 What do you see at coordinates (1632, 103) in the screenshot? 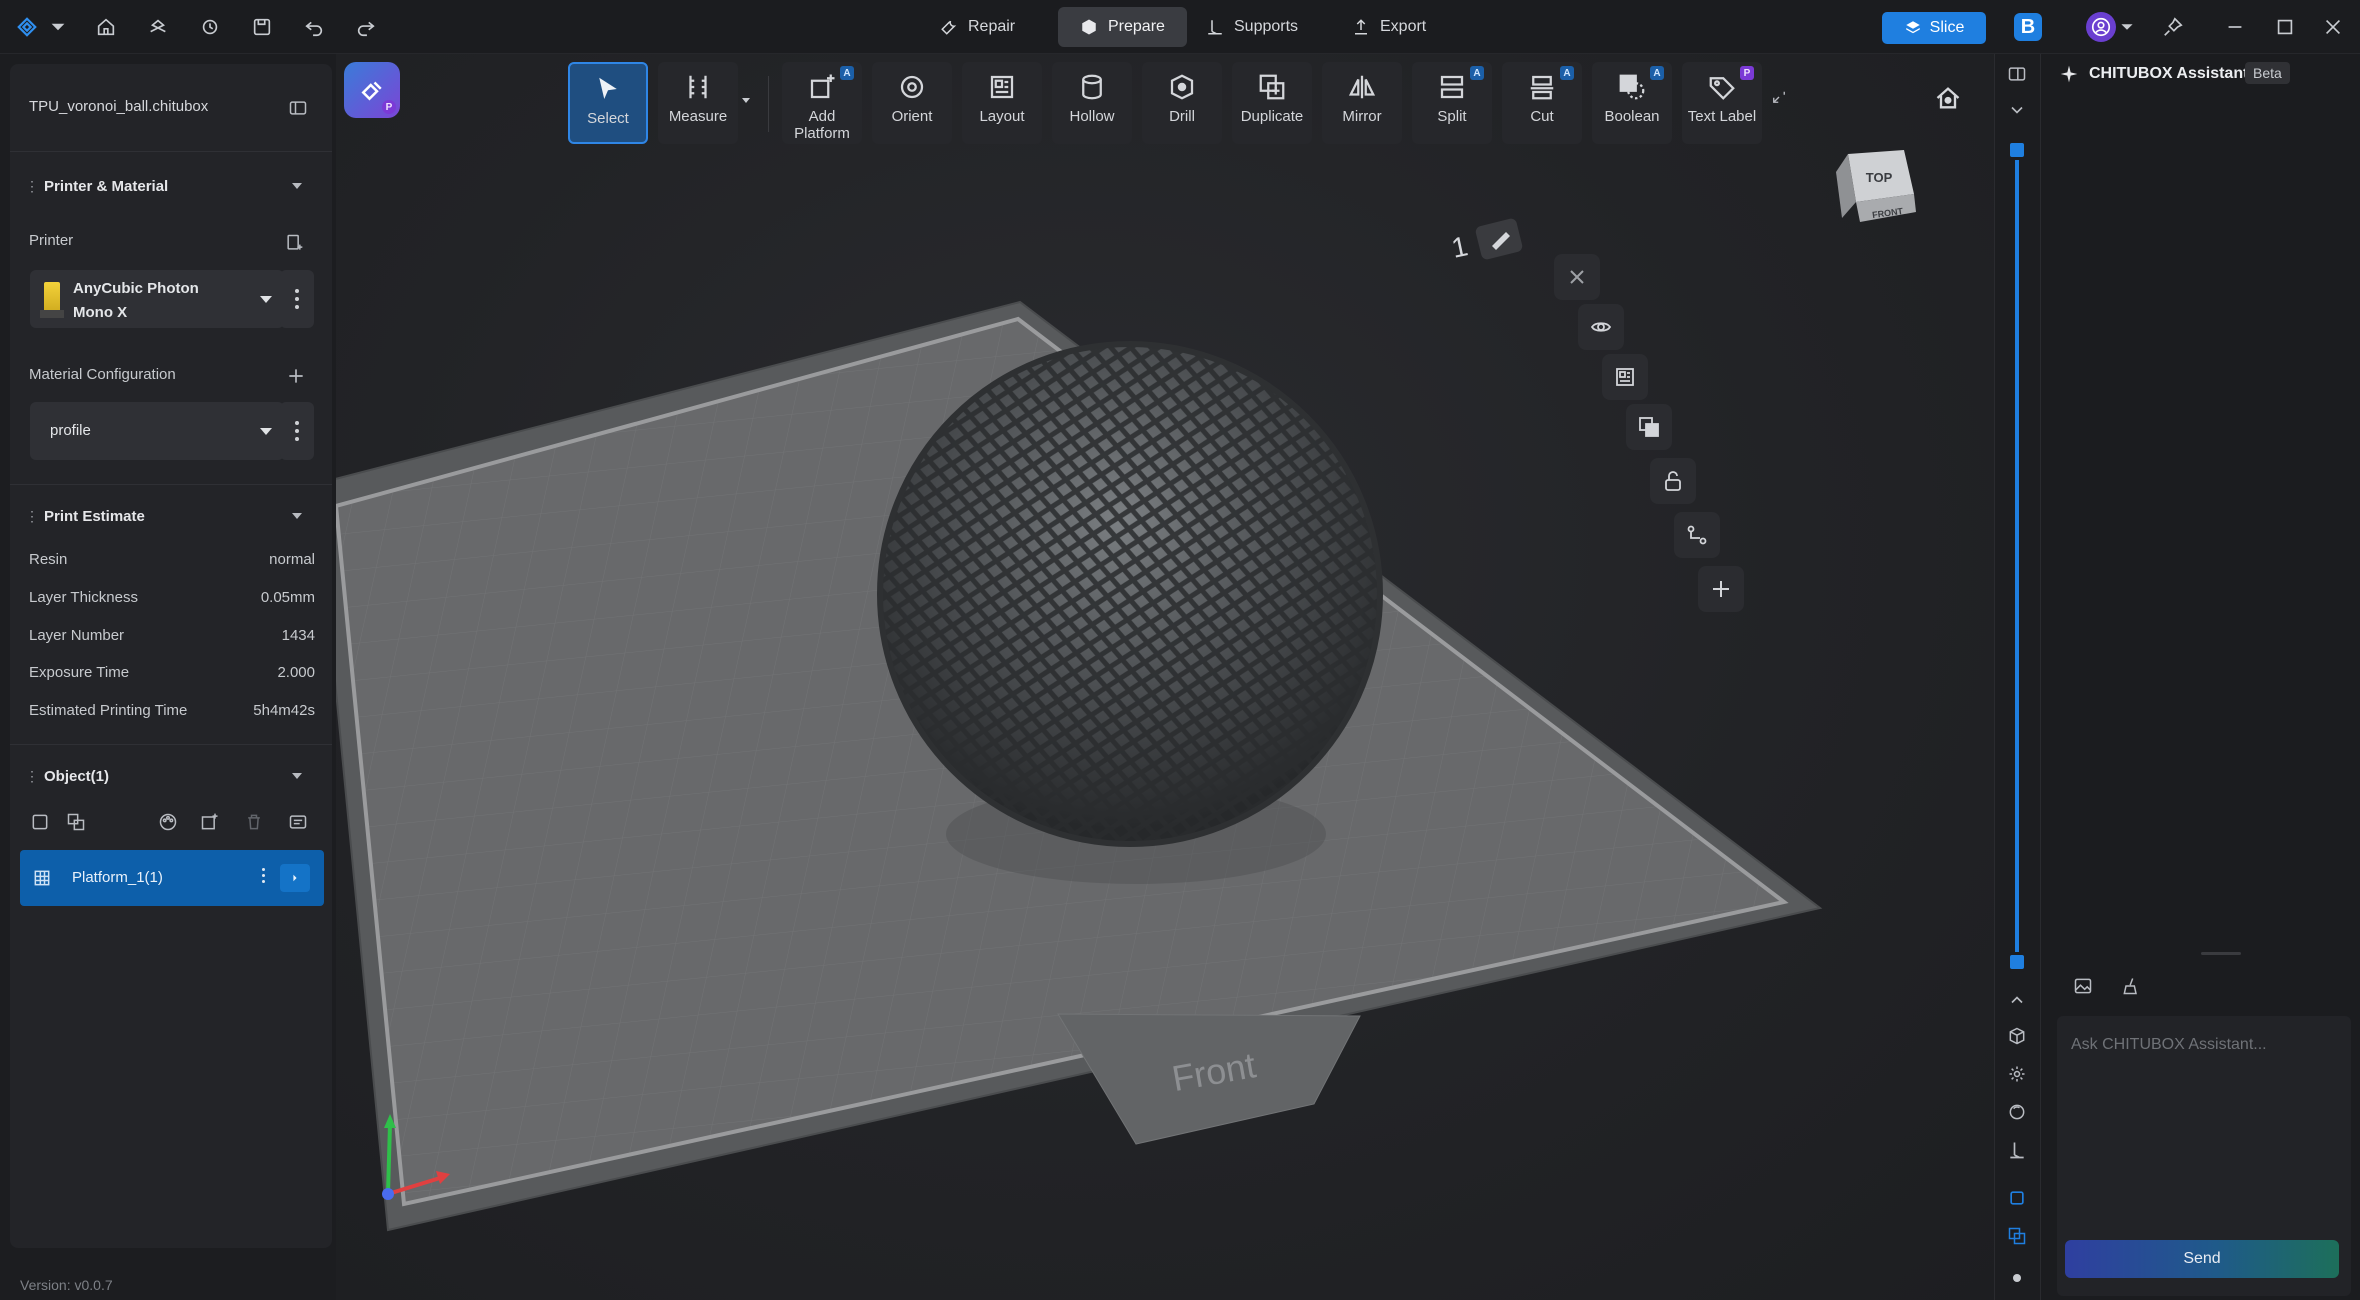
I see `tool-boolean: Boolean A` at bounding box center [1632, 103].